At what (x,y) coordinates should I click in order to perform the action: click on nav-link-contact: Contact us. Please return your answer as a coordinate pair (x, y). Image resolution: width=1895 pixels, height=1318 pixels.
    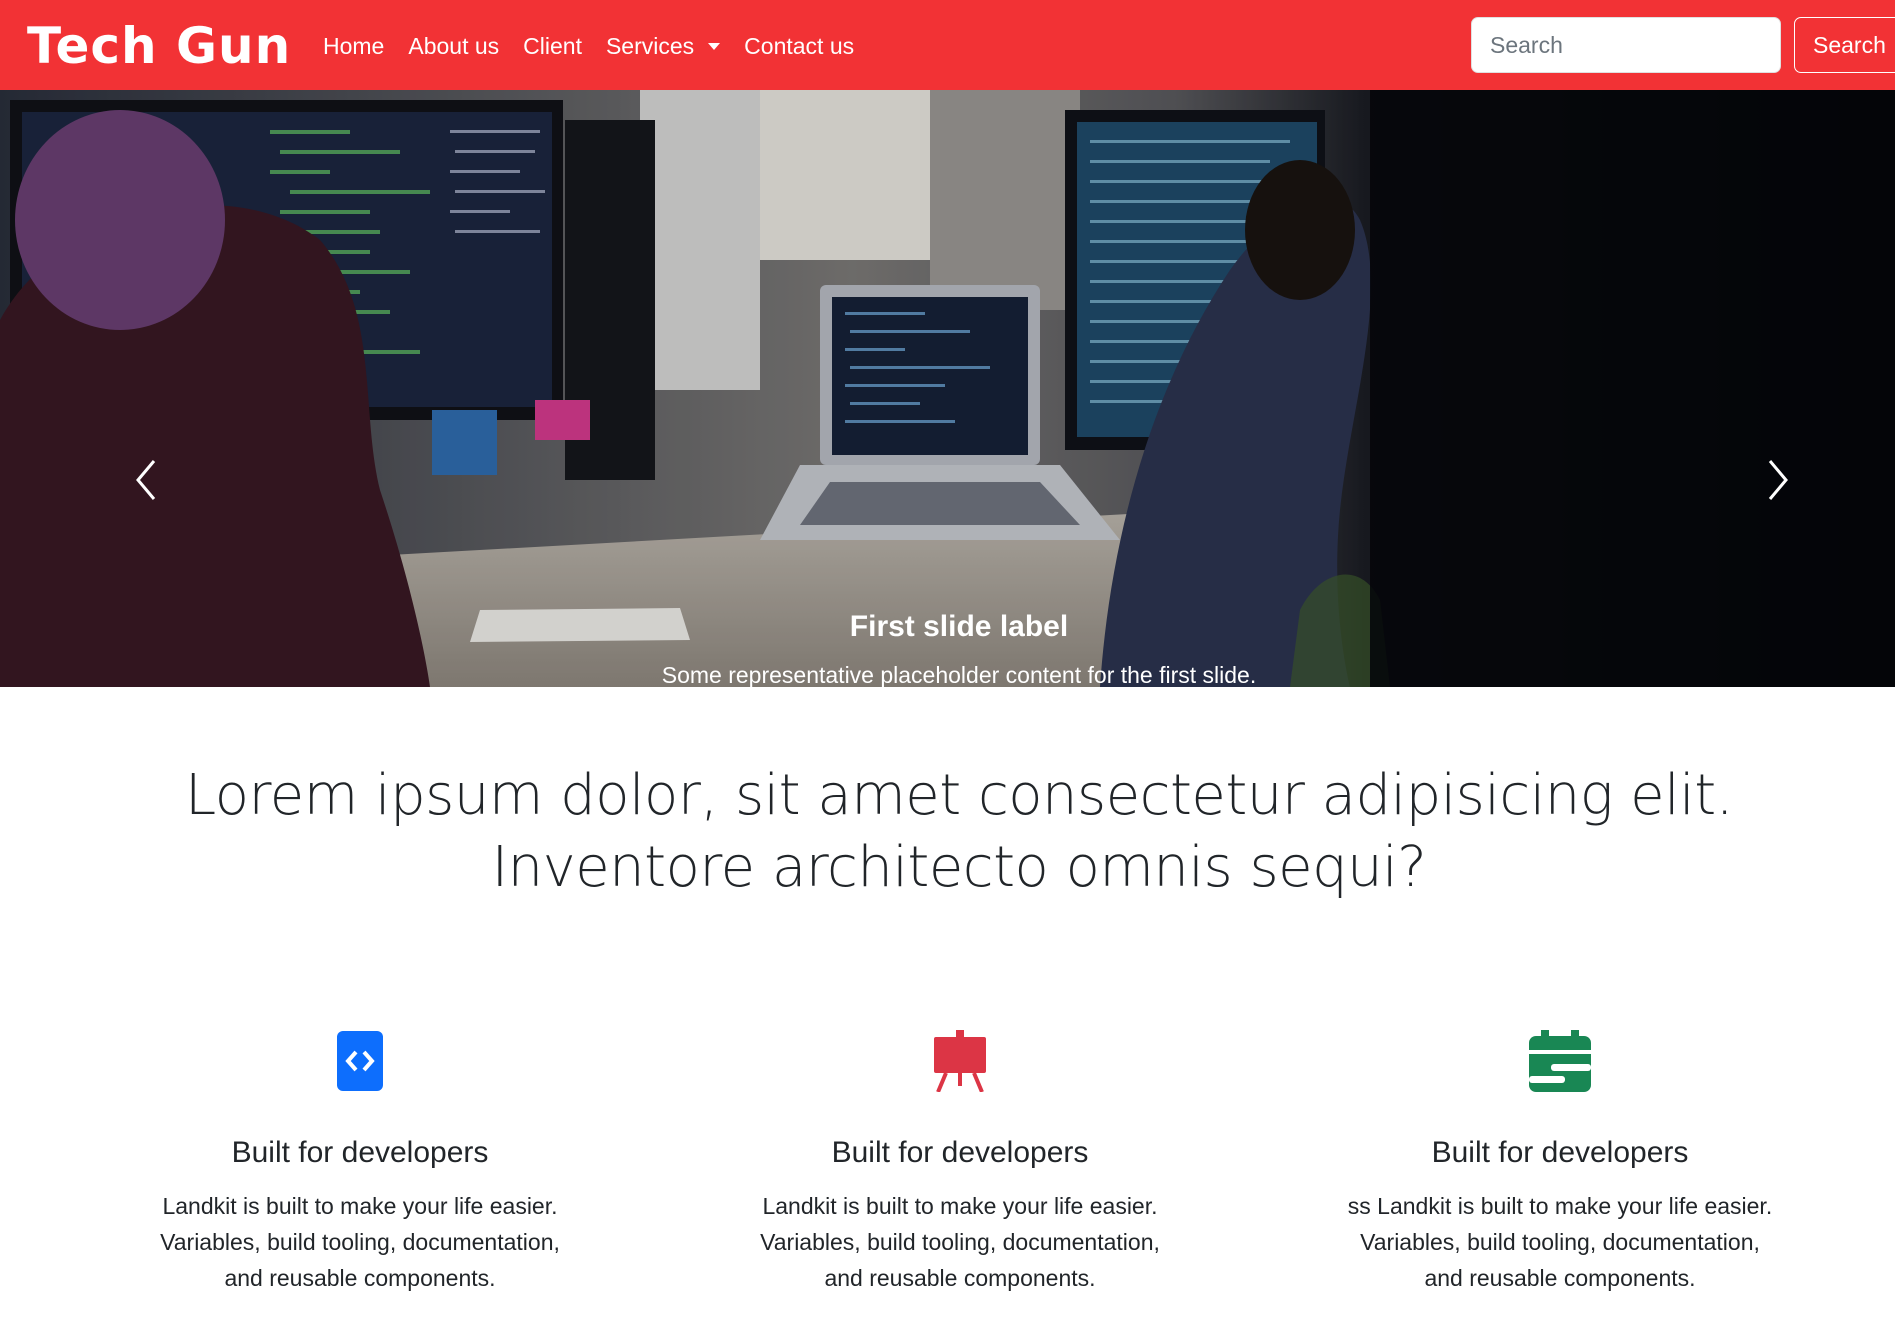
    Looking at the image, I should click on (799, 46).